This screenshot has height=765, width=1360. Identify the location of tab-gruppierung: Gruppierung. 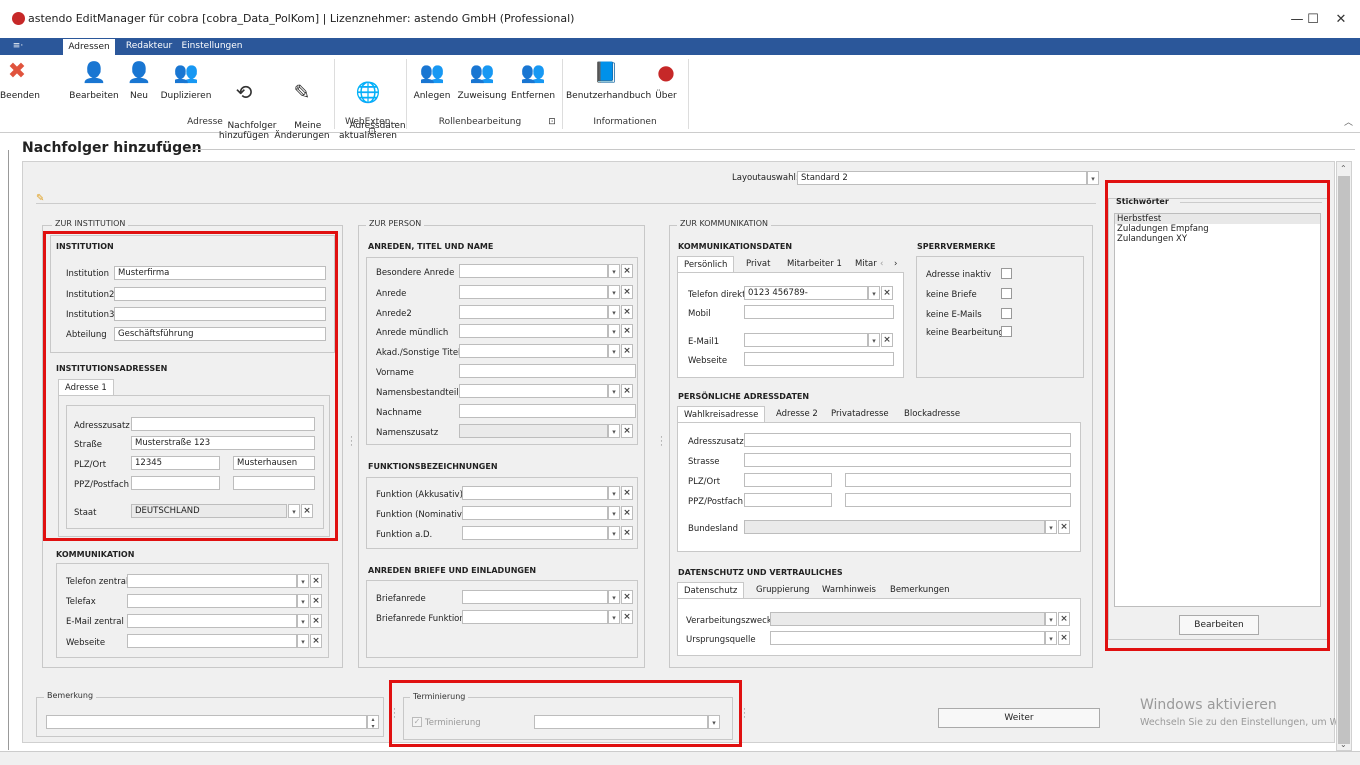
(783, 590).